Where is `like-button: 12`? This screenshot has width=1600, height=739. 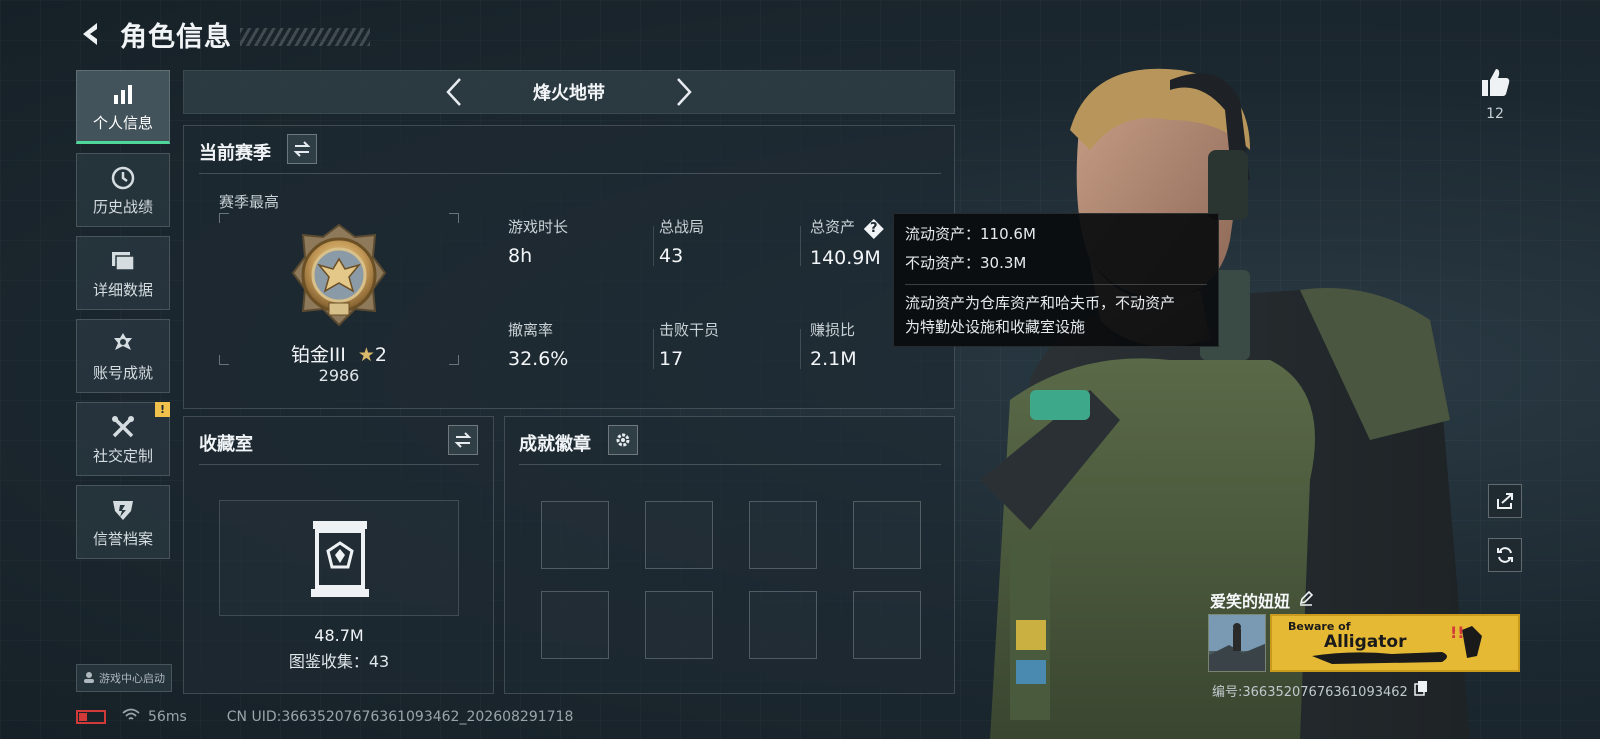
like-button: 12 is located at coordinates (1495, 94).